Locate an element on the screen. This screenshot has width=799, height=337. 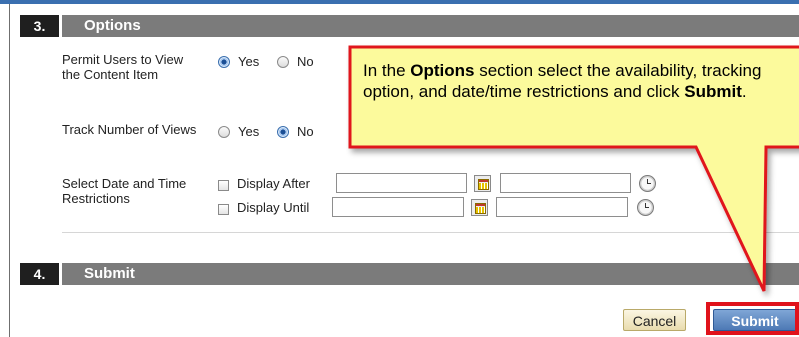
submit-button: Submit is located at coordinates (755, 320).